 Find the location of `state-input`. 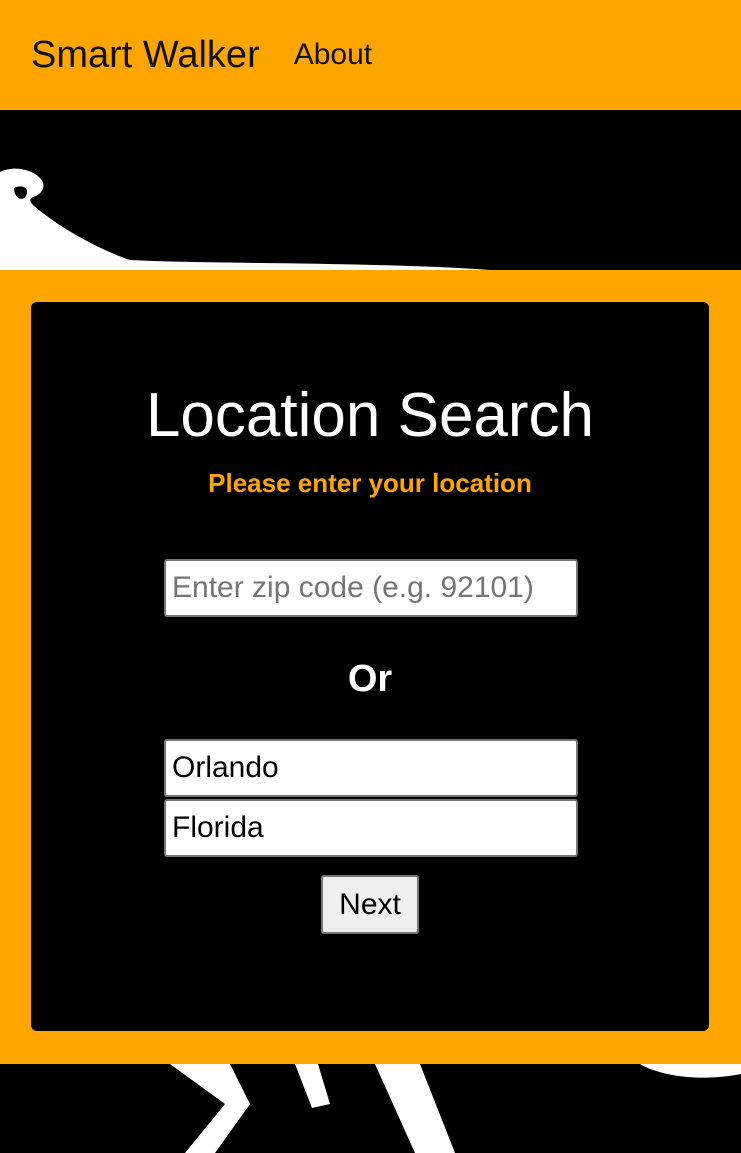

state-input is located at coordinates (371, 828).